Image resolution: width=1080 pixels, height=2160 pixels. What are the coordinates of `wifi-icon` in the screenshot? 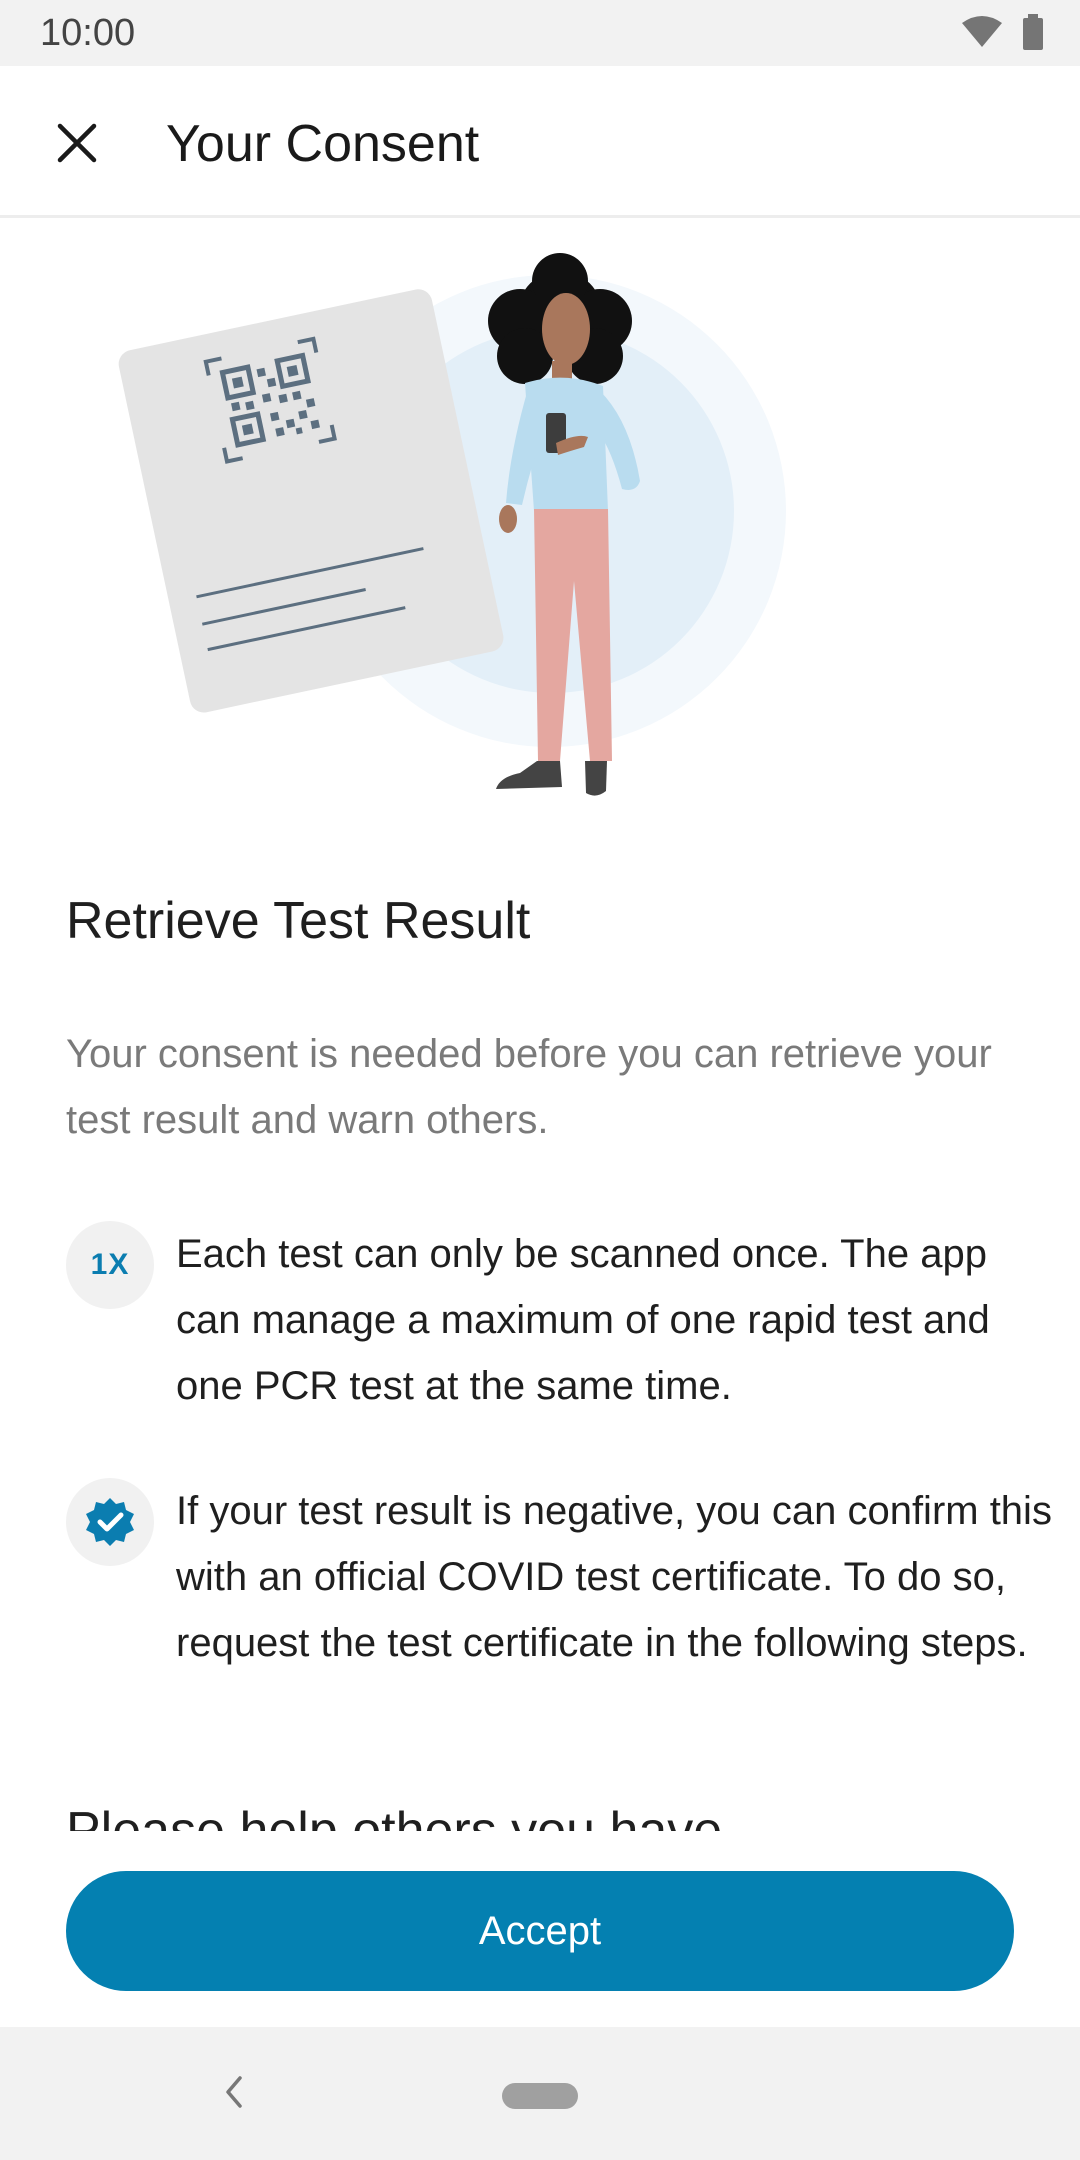 It's located at (982, 34).